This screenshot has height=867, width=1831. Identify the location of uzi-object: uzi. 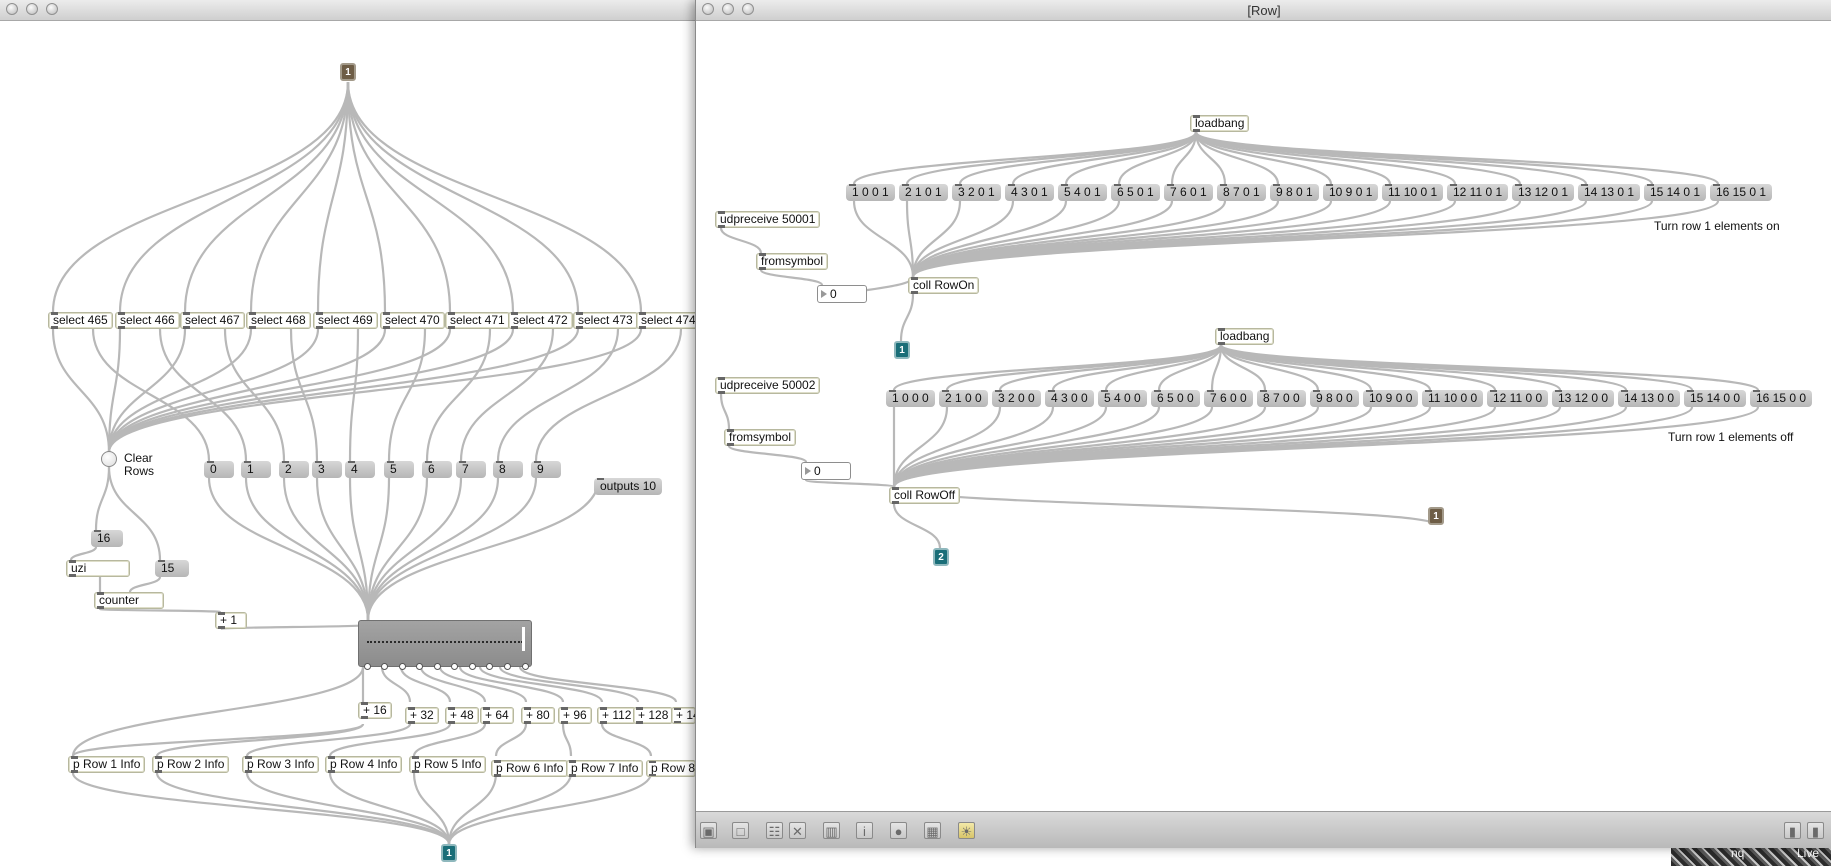
(98, 568).